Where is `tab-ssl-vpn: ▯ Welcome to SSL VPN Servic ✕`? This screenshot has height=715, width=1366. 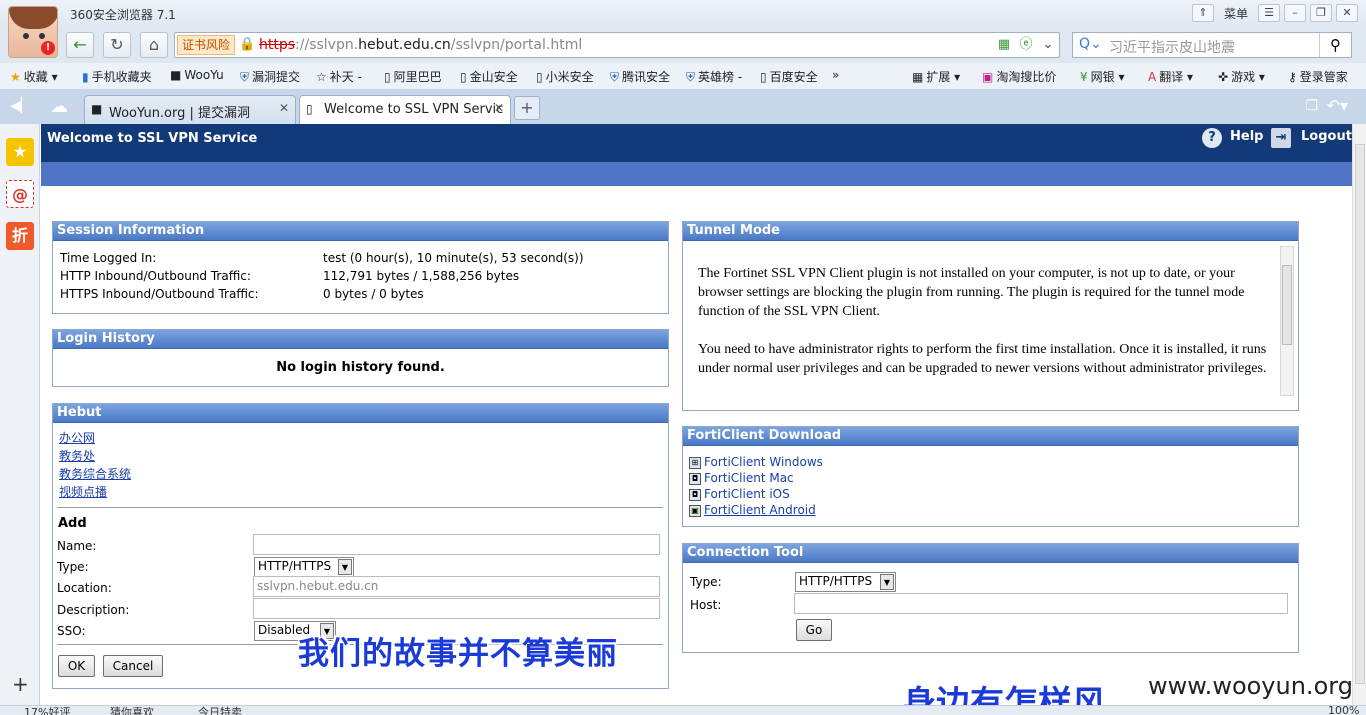
tab-ssl-vpn: ▯ Welcome to SSL VPN Servic ✕ is located at coordinates (405, 109).